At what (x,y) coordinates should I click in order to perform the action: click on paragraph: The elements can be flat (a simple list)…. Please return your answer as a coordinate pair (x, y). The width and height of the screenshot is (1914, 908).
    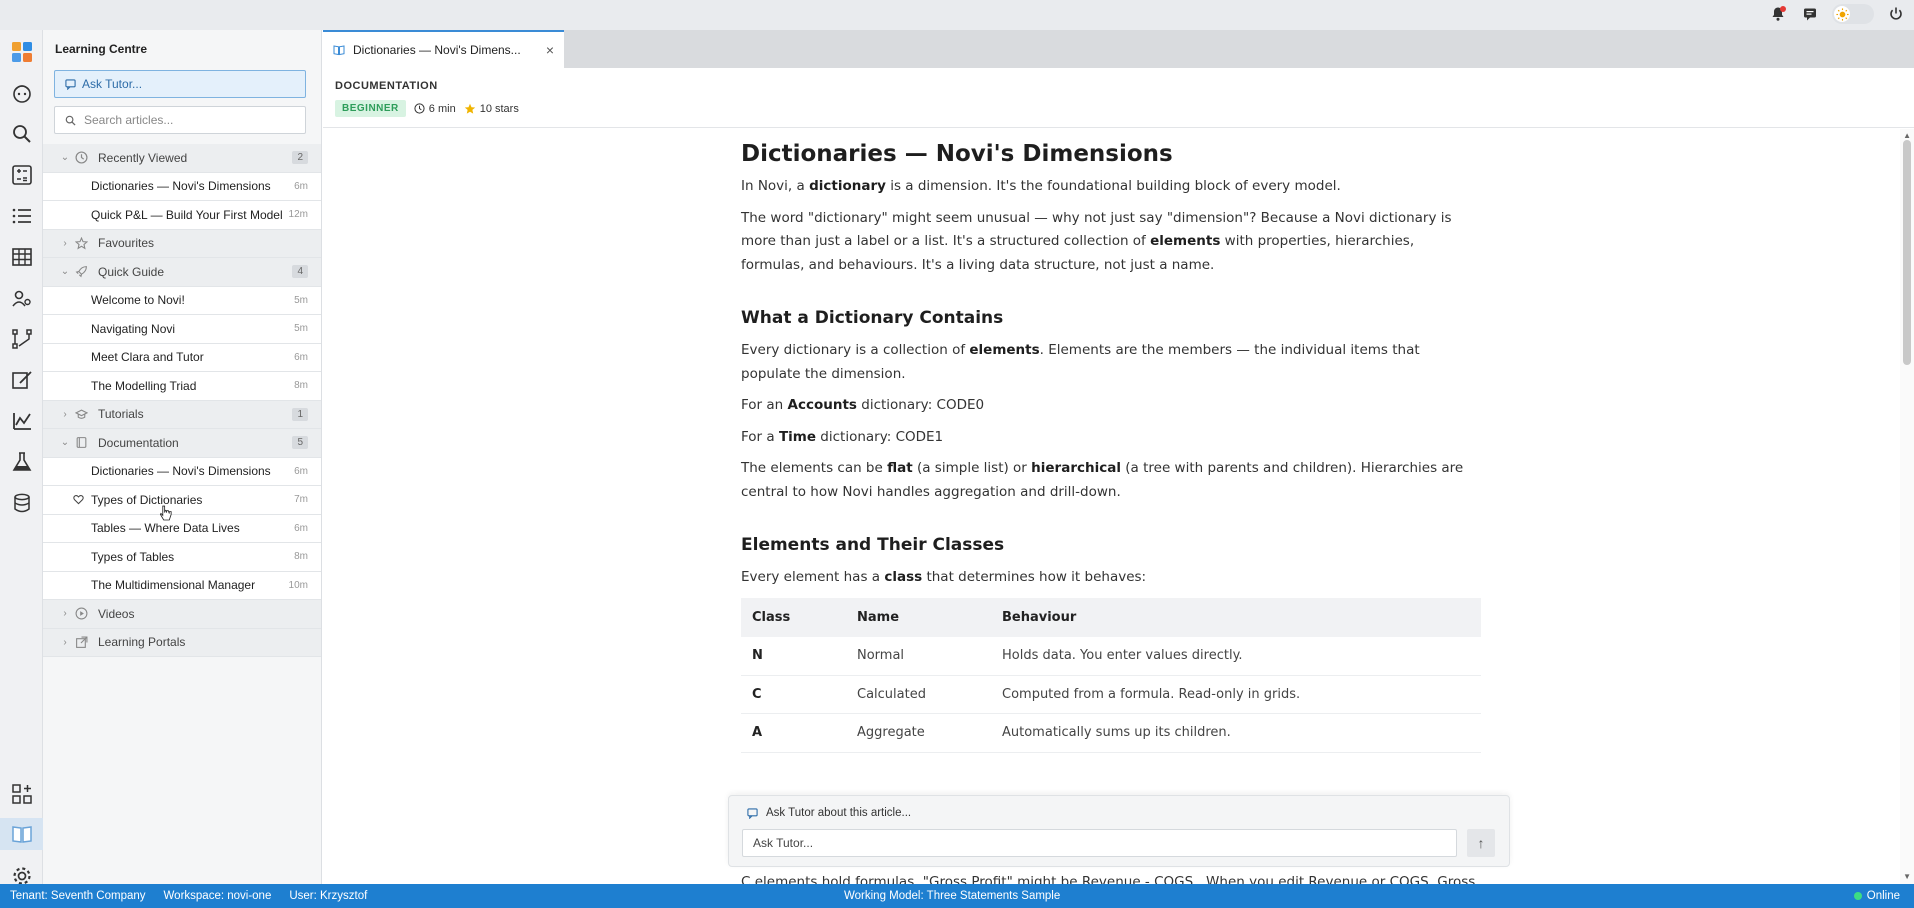
    Looking at the image, I should click on (1102, 480).